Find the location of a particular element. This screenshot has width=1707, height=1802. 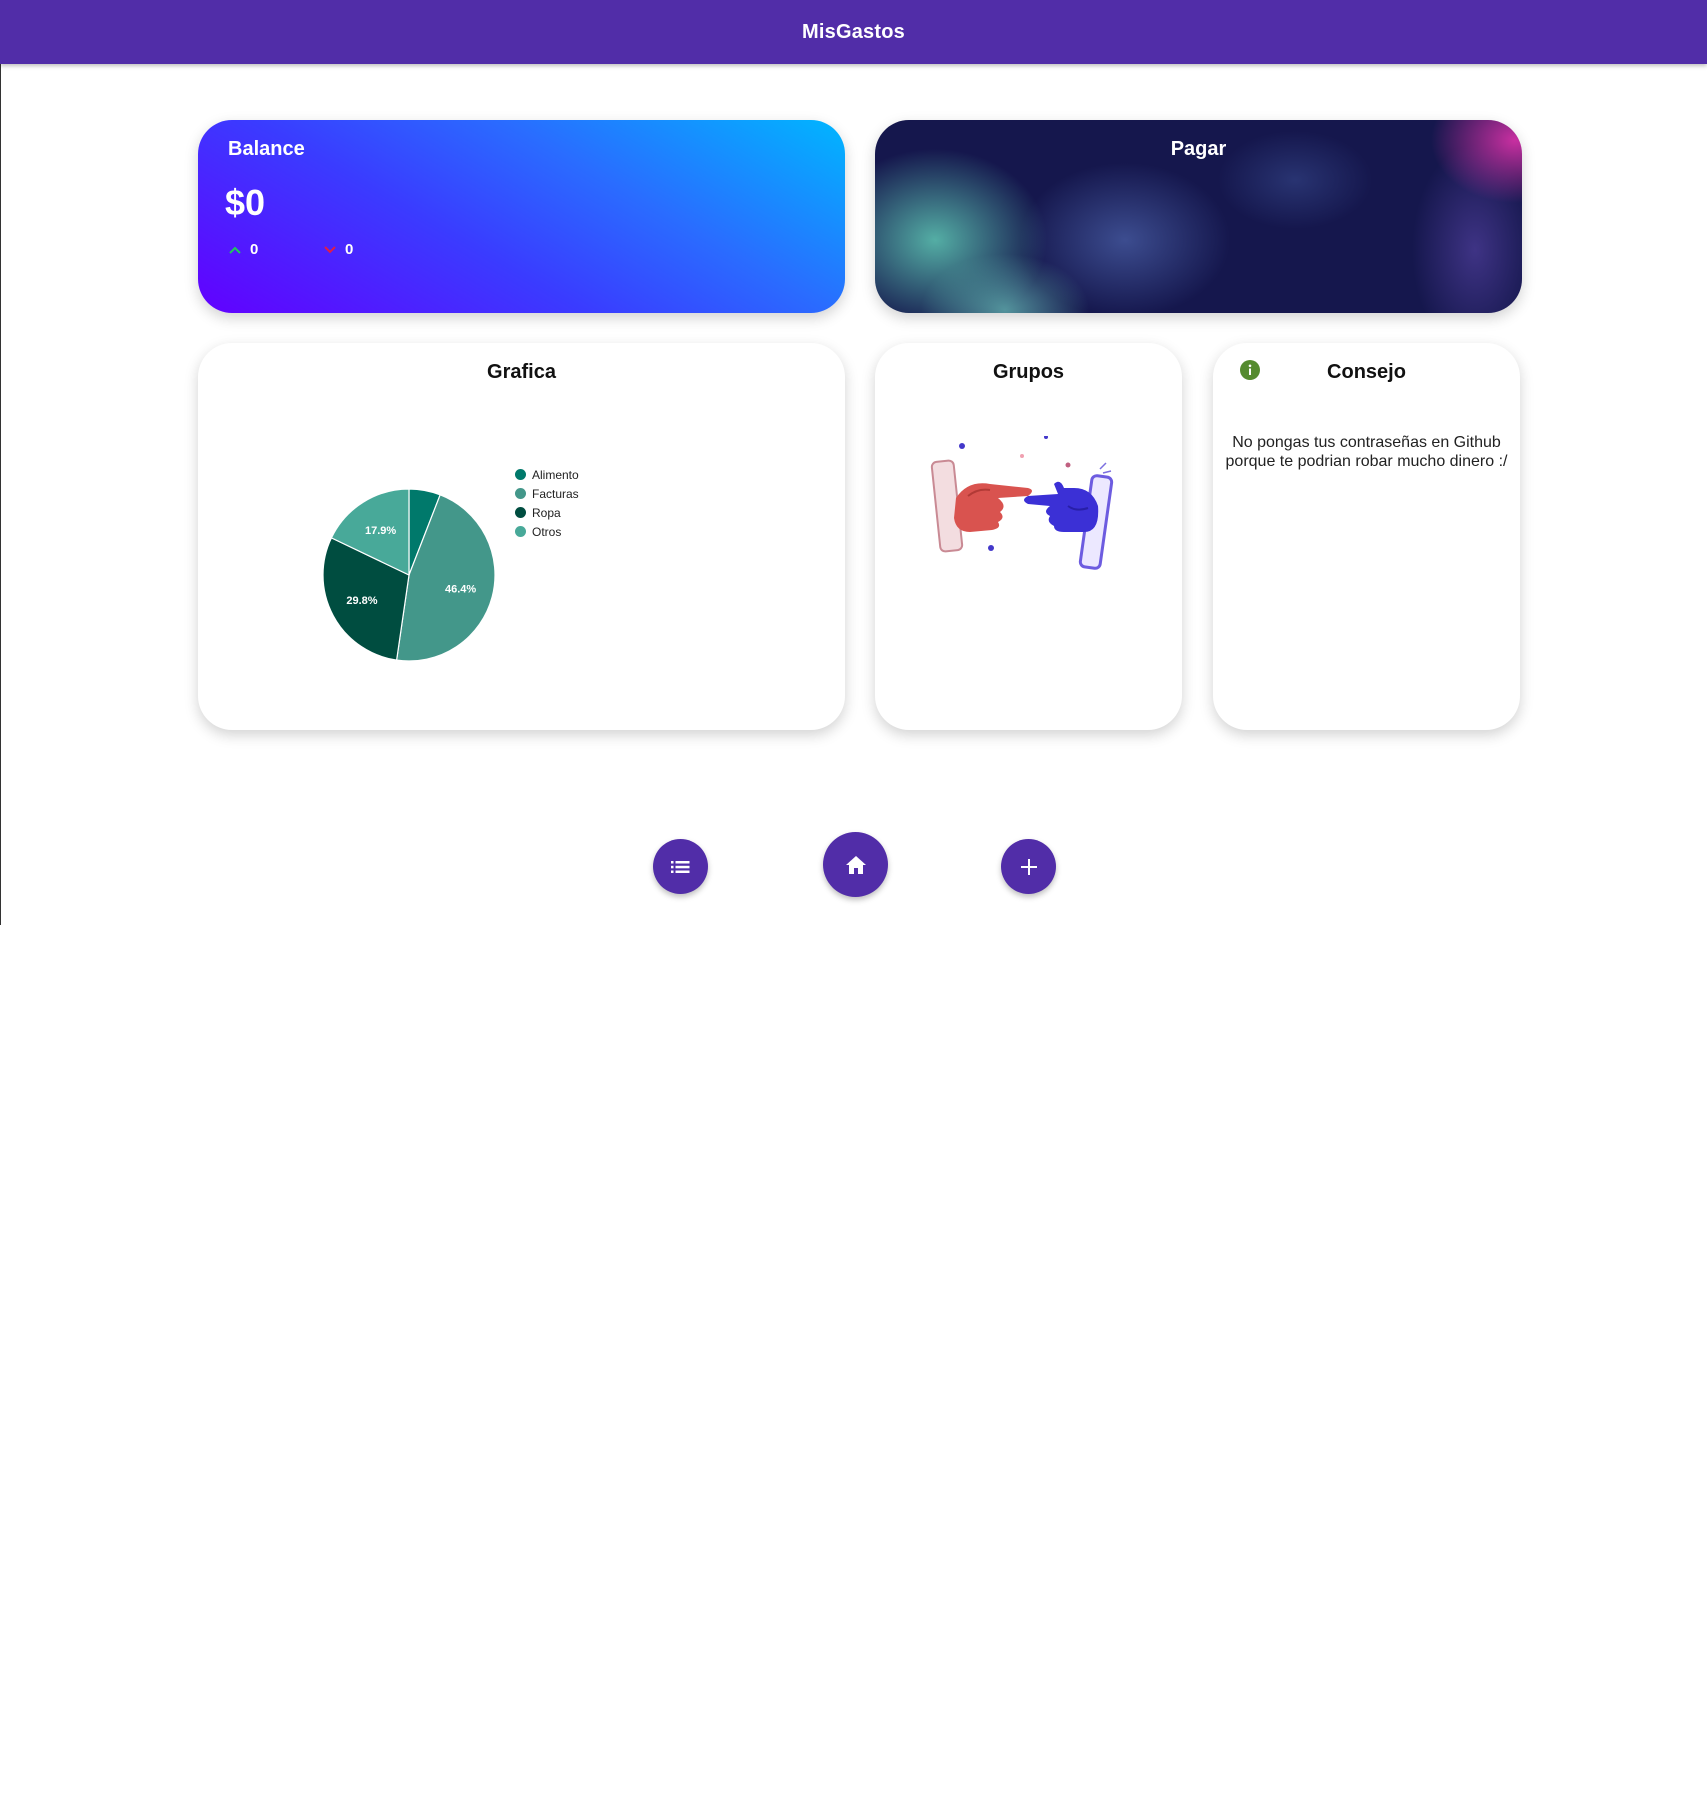

legend-item-ropa: Ropa is located at coordinates (547, 512).